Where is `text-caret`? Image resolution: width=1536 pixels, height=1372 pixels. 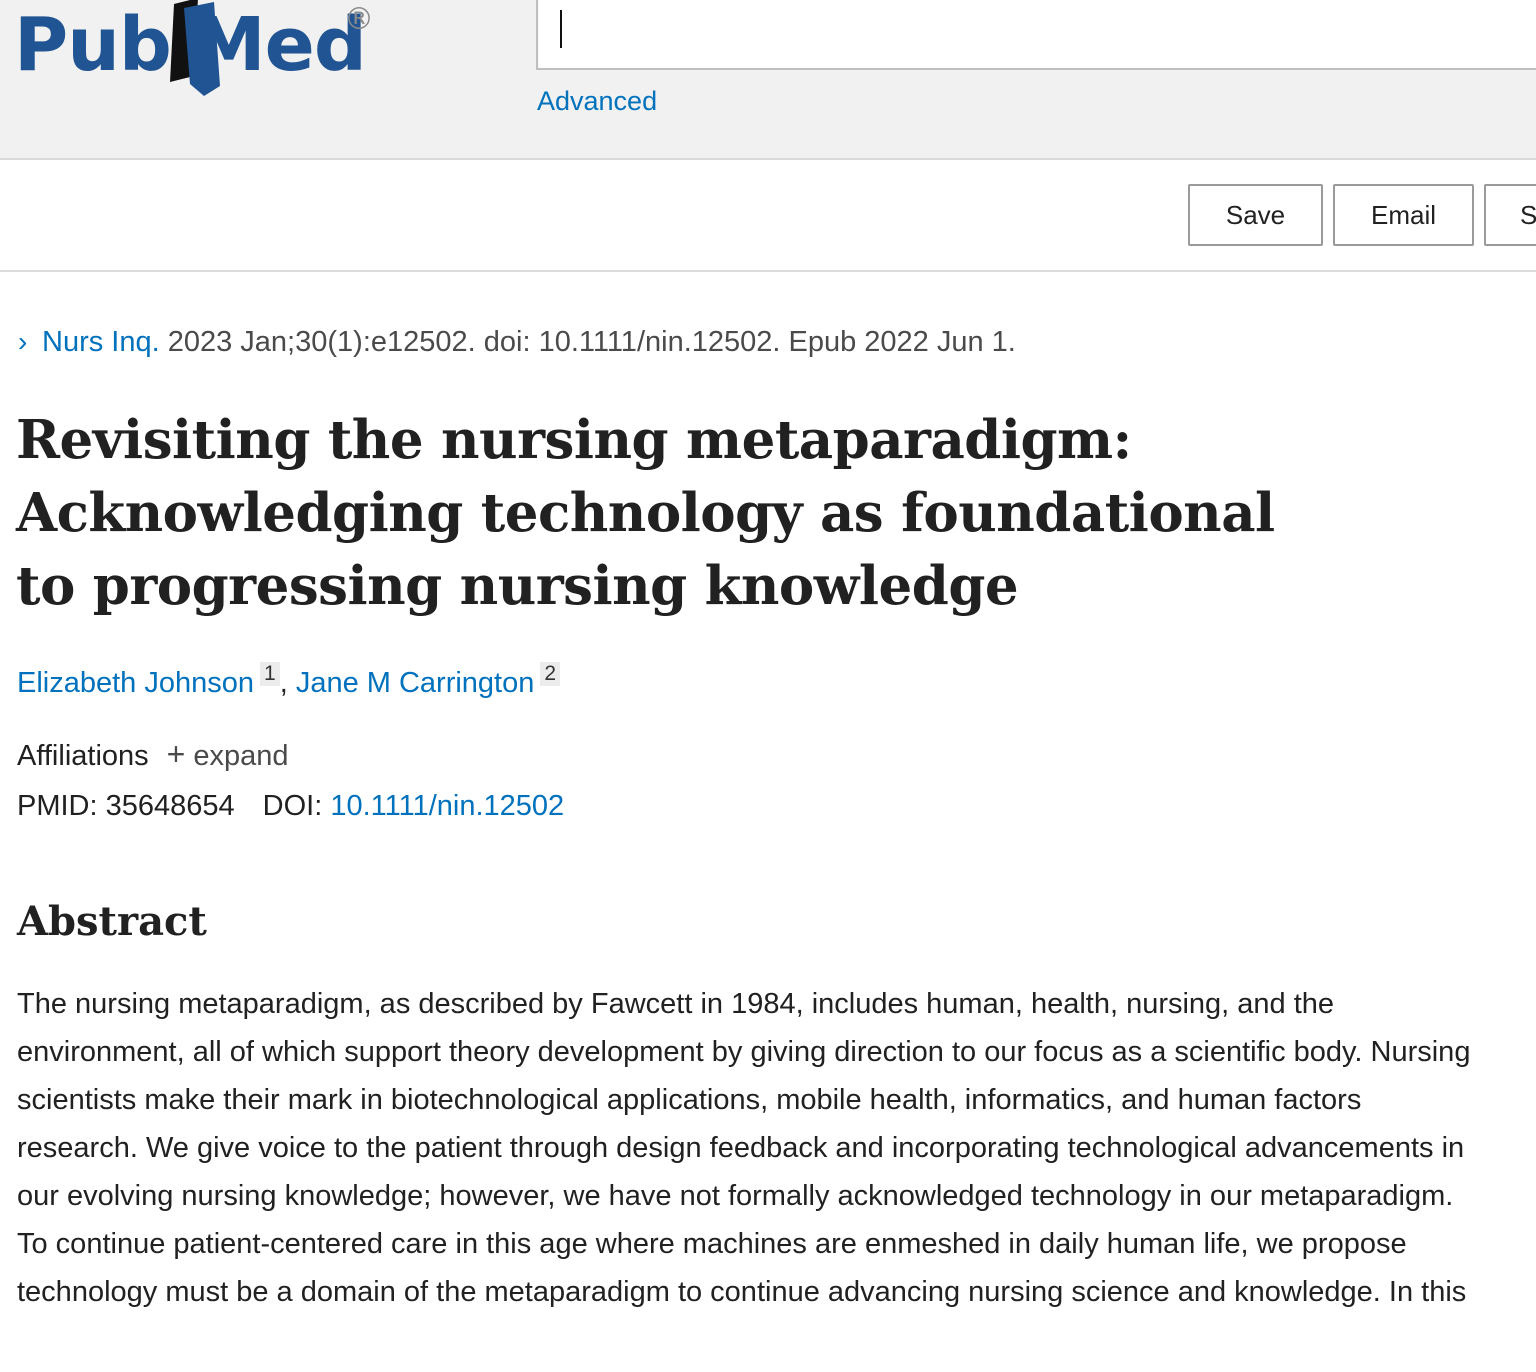 text-caret is located at coordinates (561, 29).